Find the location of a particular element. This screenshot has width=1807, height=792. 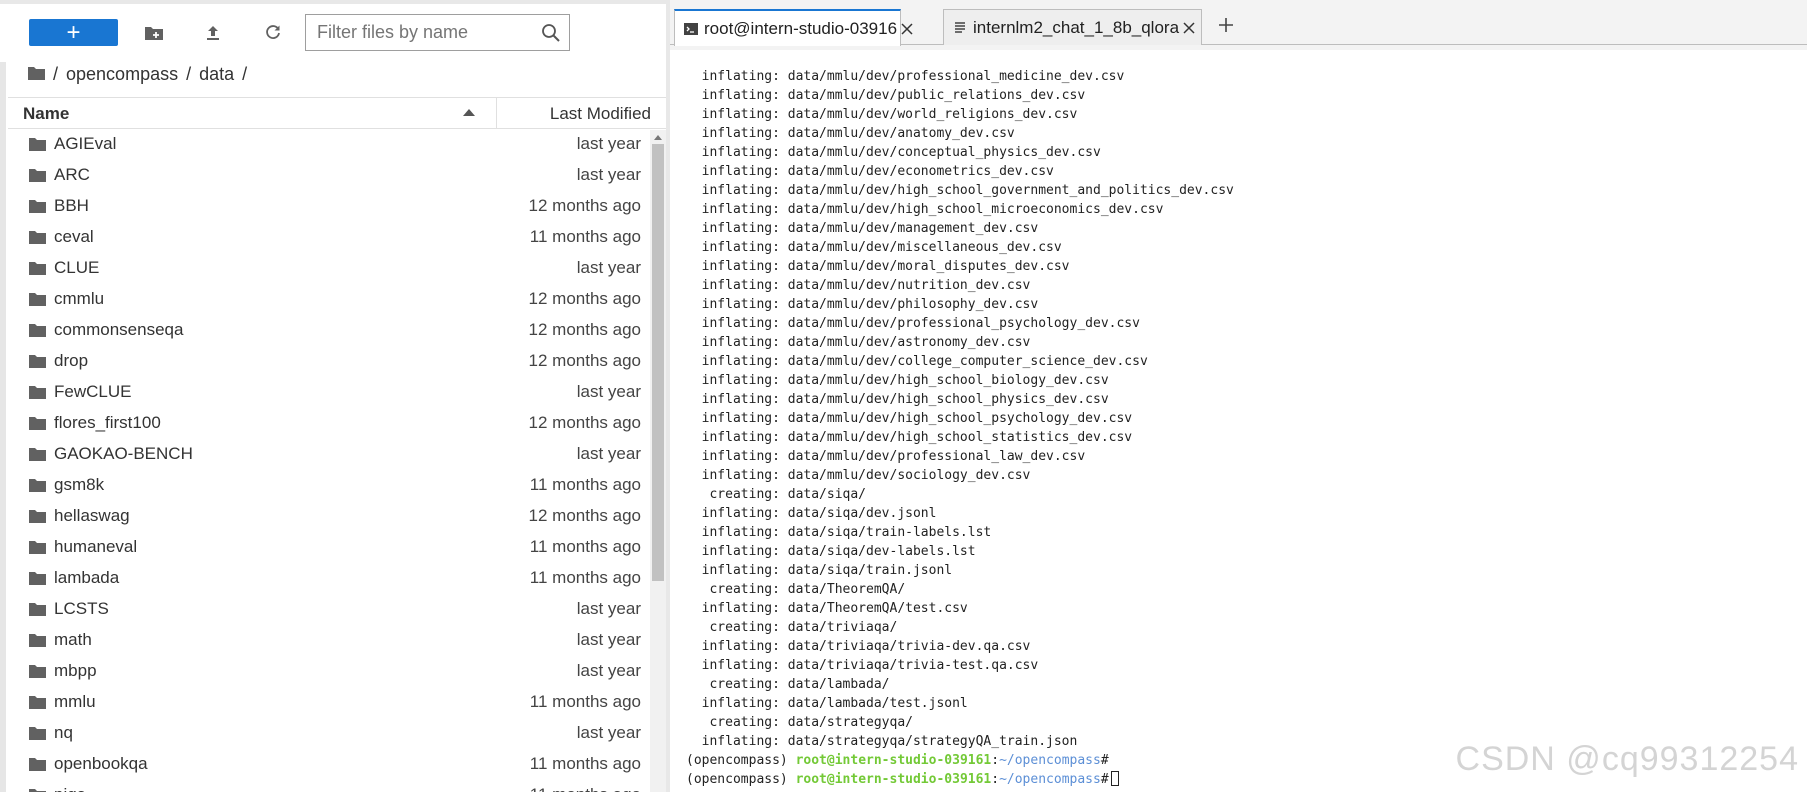

file-row: commonsenseqa 12 months ago is located at coordinates (329, 330).